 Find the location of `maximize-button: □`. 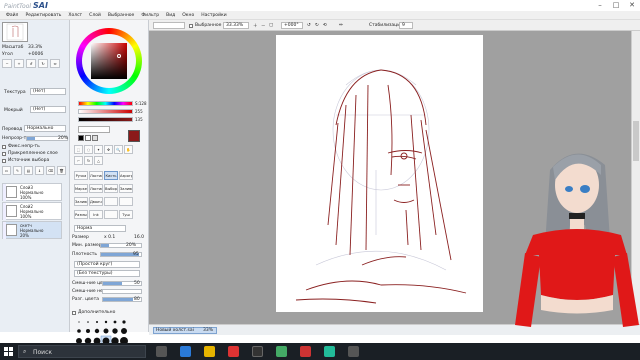

maximize-button: □ is located at coordinates (616, 5).